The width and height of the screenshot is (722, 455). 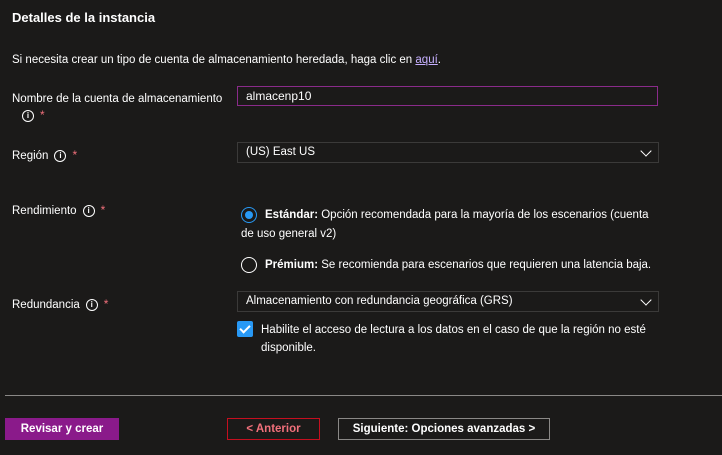 I want to click on standard-option-title: Estándar:, so click(x=292, y=215).